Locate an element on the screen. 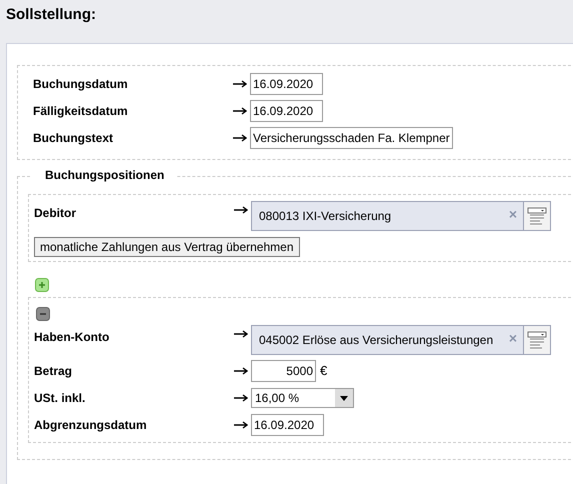 The width and height of the screenshot is (573, 484). caret-icon is located at coordinates (344, 397).